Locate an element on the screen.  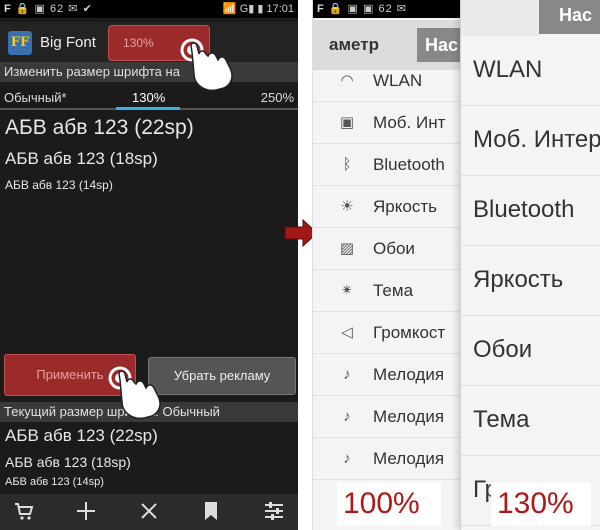
list-item: Яркость is located at coordinates (530, 281).